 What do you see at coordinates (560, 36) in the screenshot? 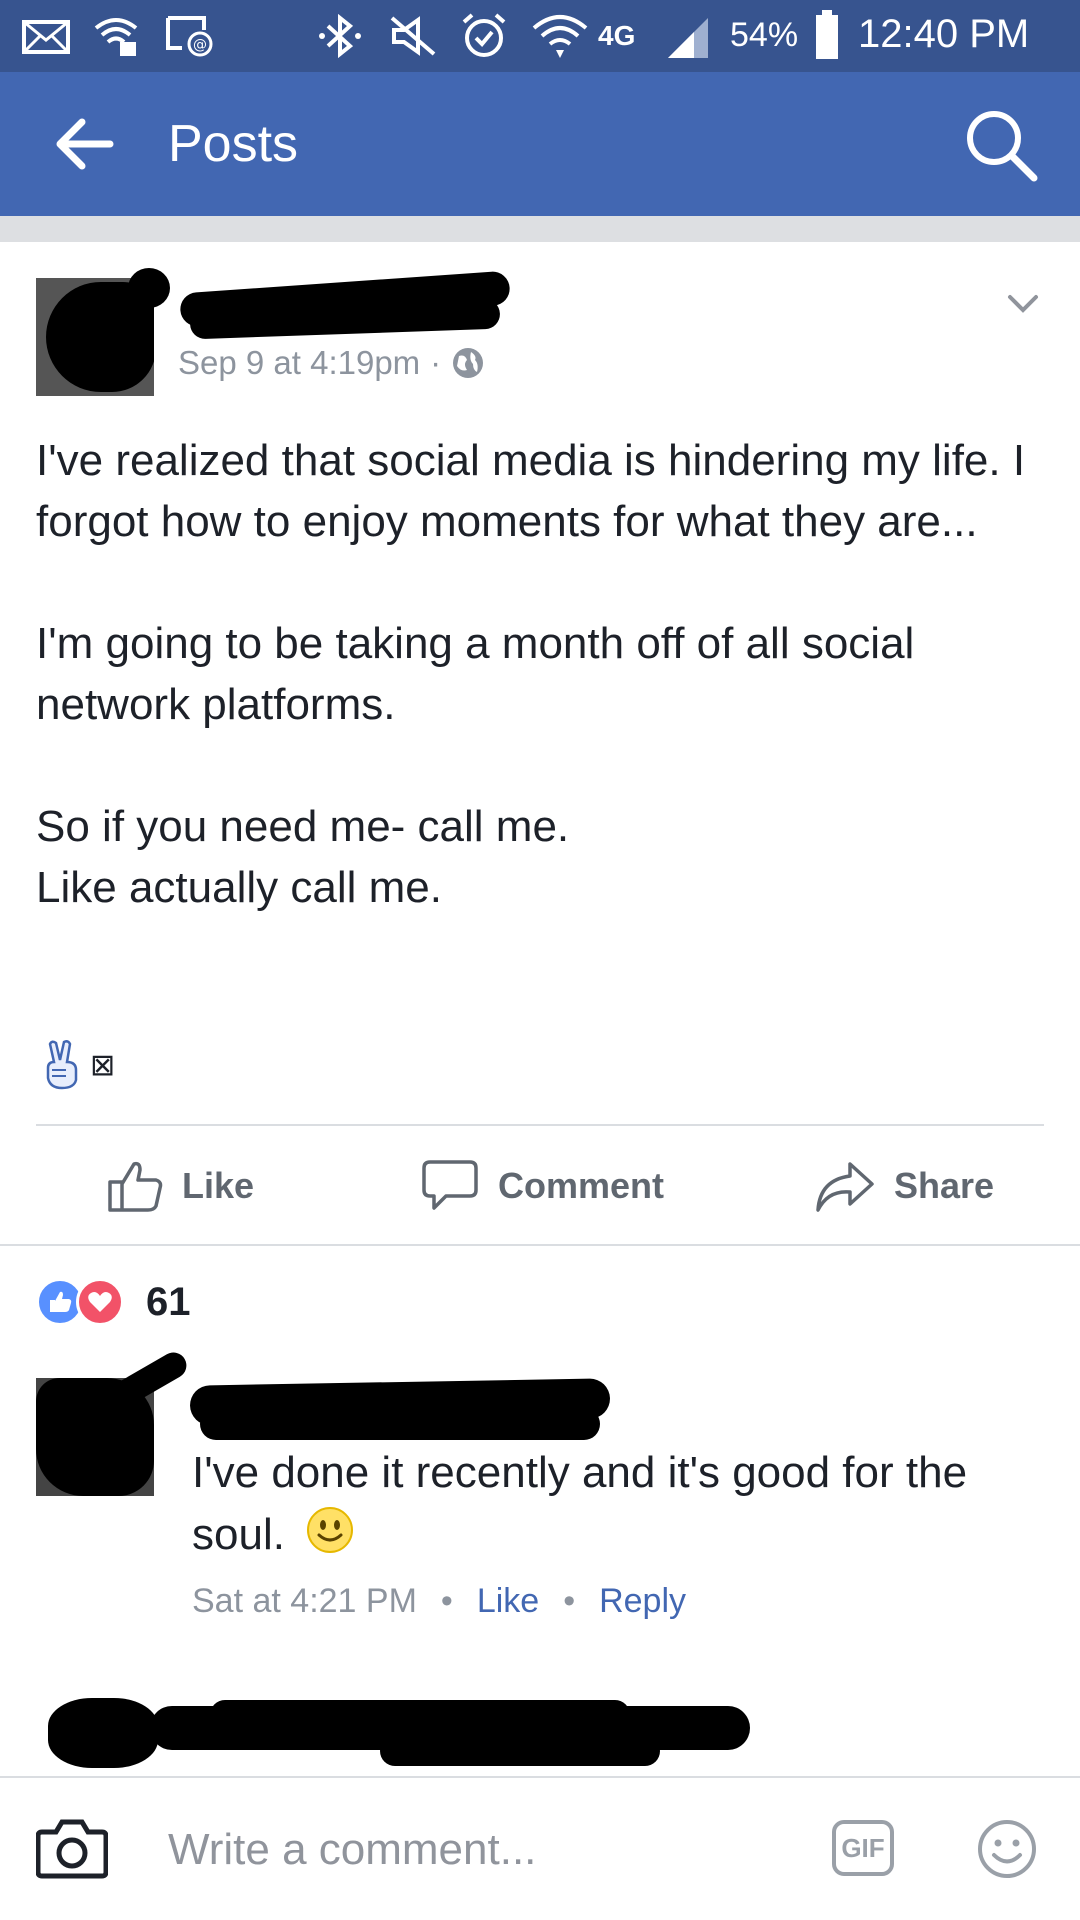
I see `wifi-icon` at bounding box center [560, 36].